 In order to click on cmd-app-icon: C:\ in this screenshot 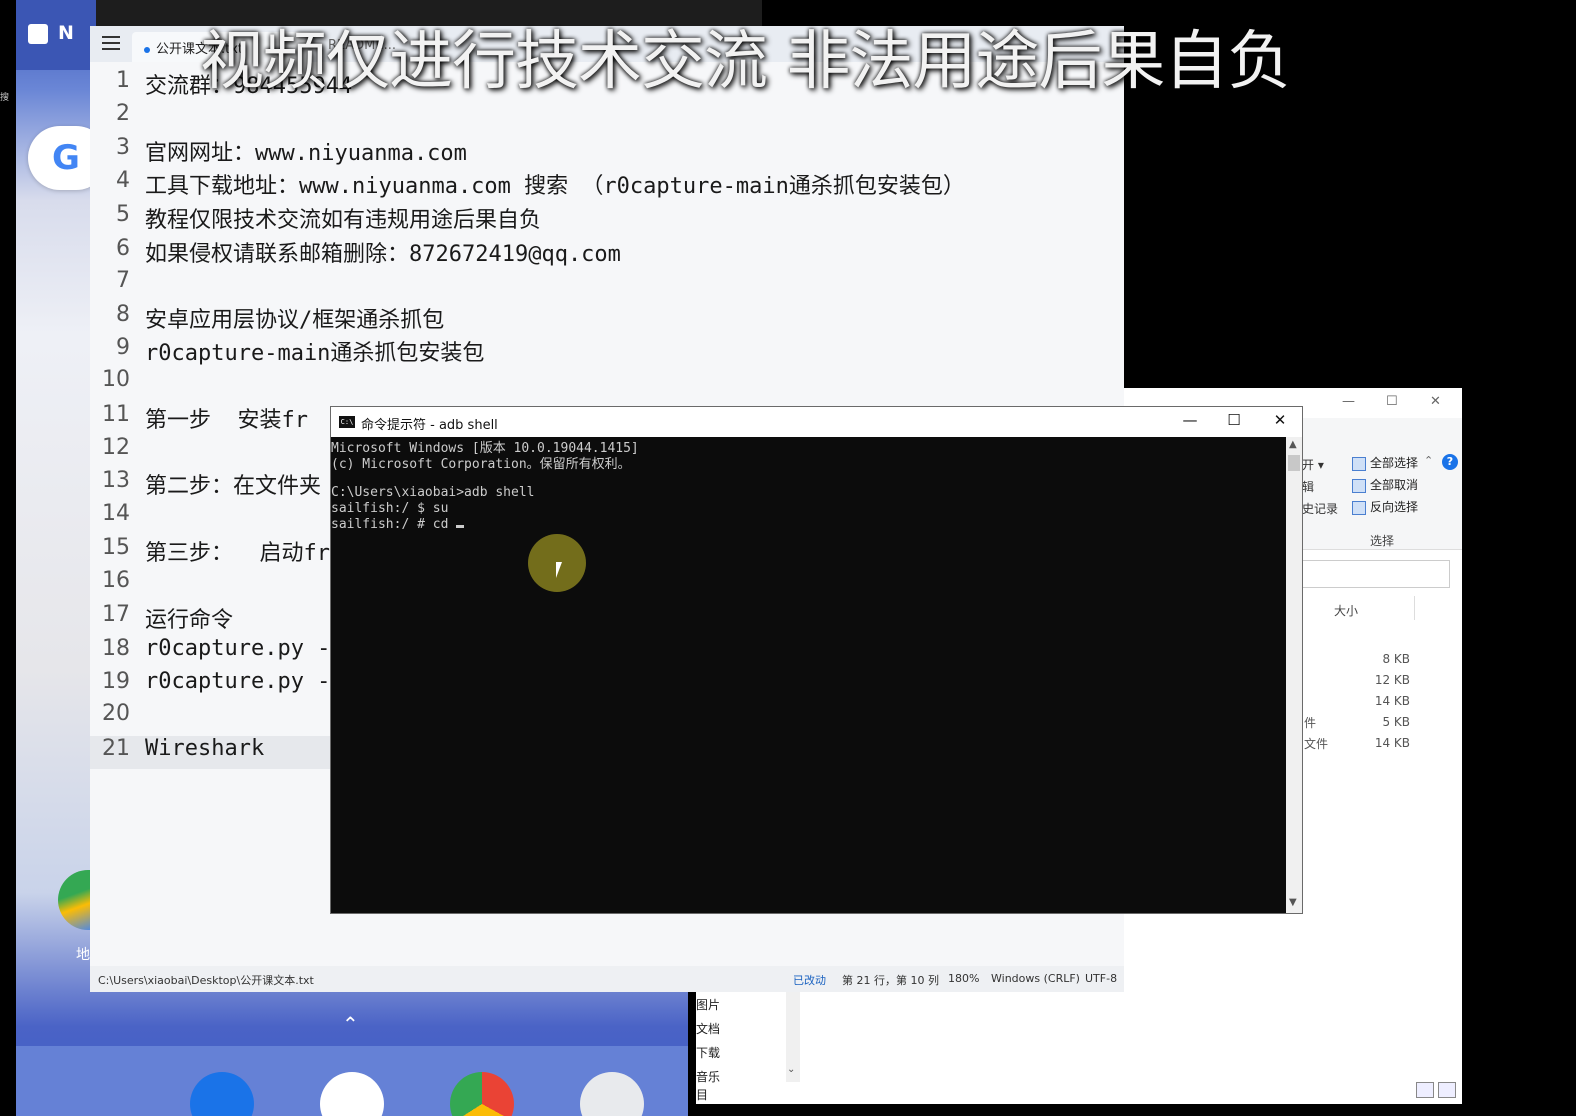, I will do `click(347, 422)`.